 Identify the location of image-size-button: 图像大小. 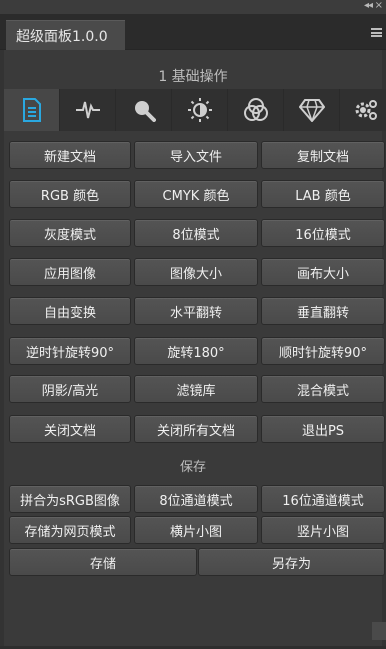
(196, 272).